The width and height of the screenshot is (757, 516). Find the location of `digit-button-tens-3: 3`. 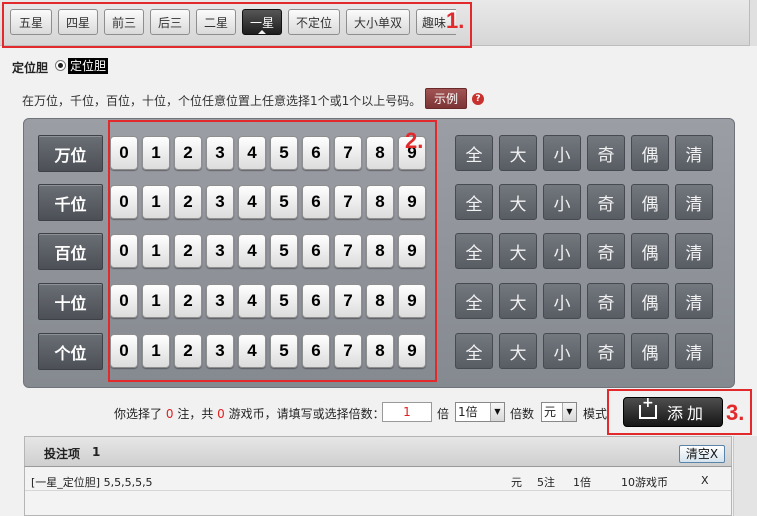

digit-button-tens-3: 3 is located at coordinates (220, 301).